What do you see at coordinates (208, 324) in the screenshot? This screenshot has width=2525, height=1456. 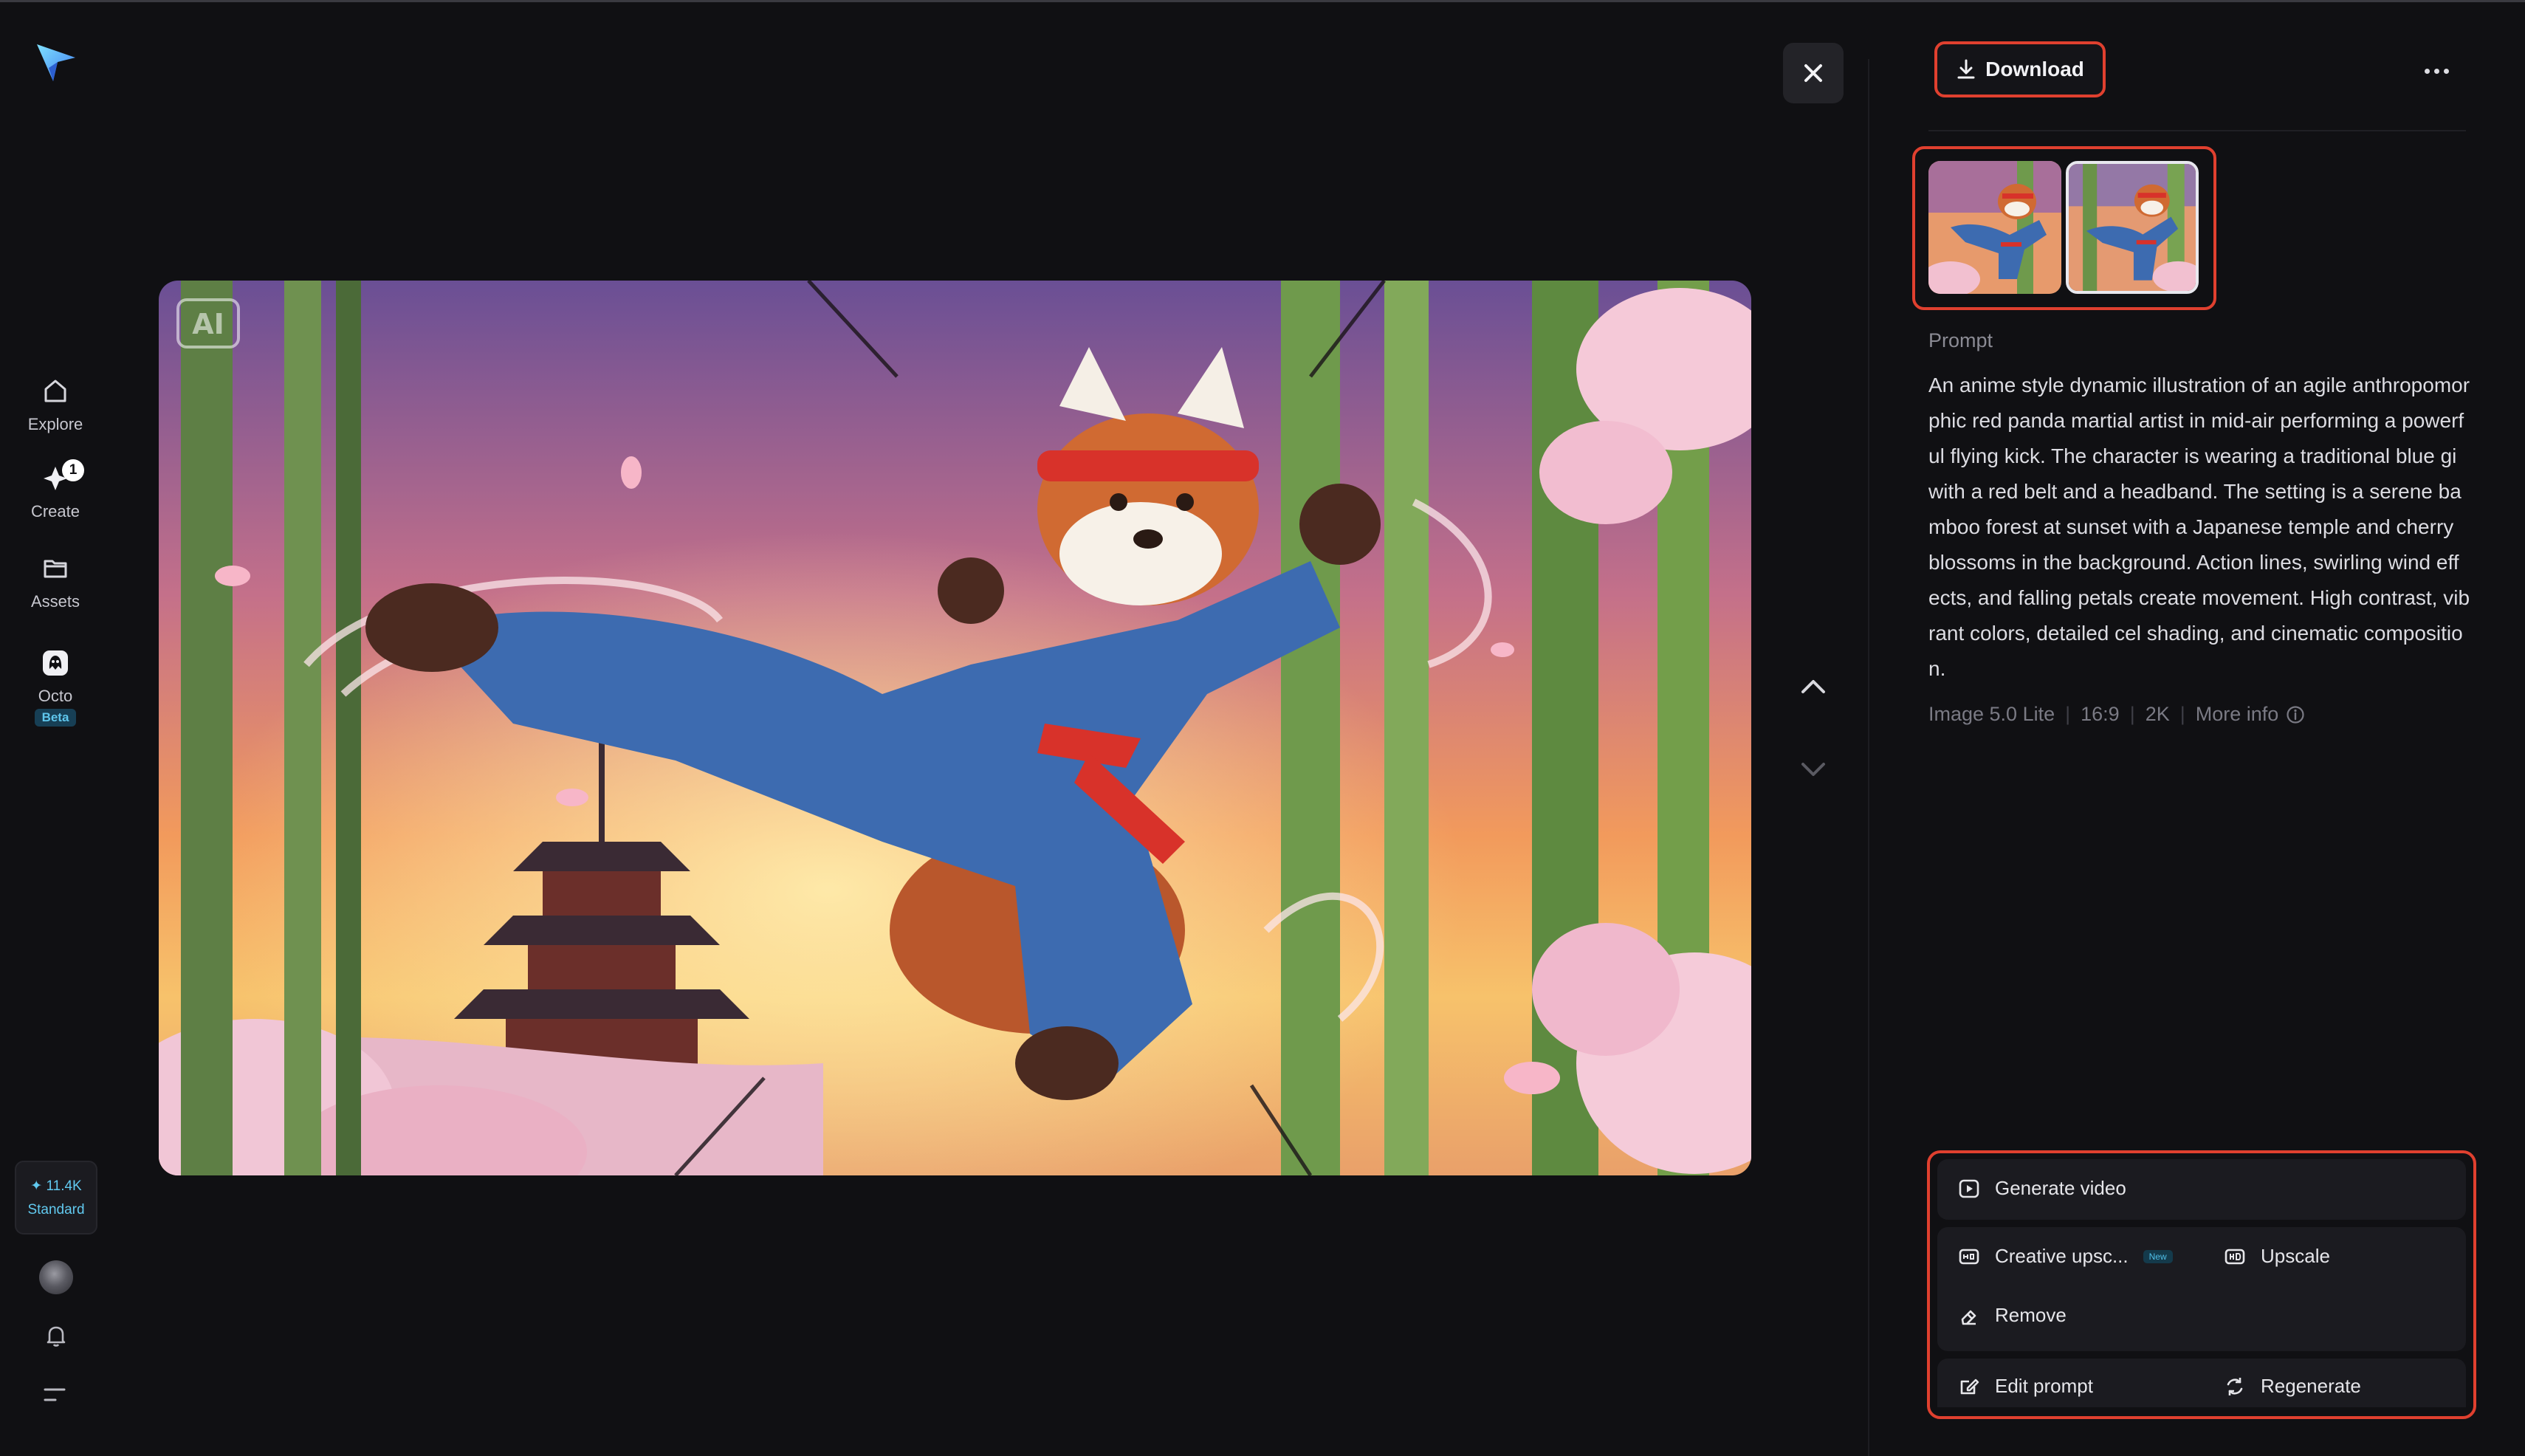 I see `ai-watermark: AI` at bounding box center [208, 324].